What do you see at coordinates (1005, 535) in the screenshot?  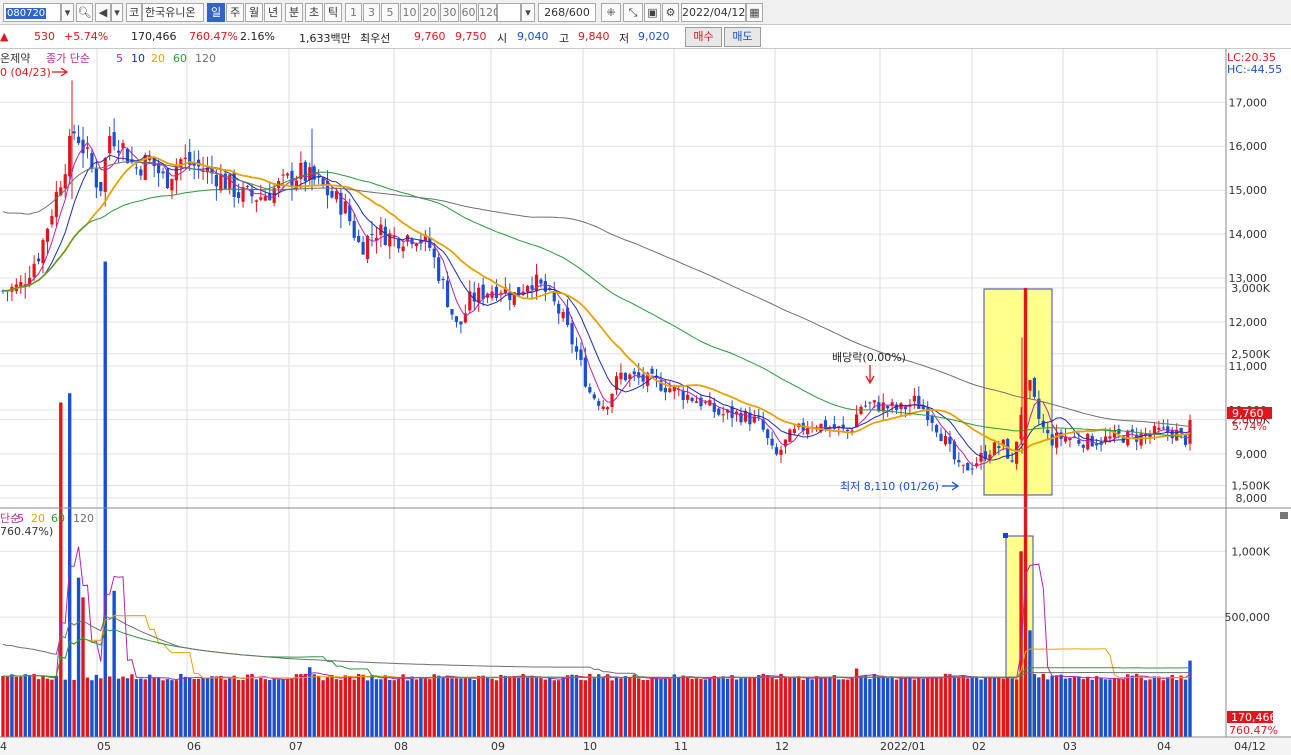 I see `highlight-handle` at bounding box center [1005, 535].